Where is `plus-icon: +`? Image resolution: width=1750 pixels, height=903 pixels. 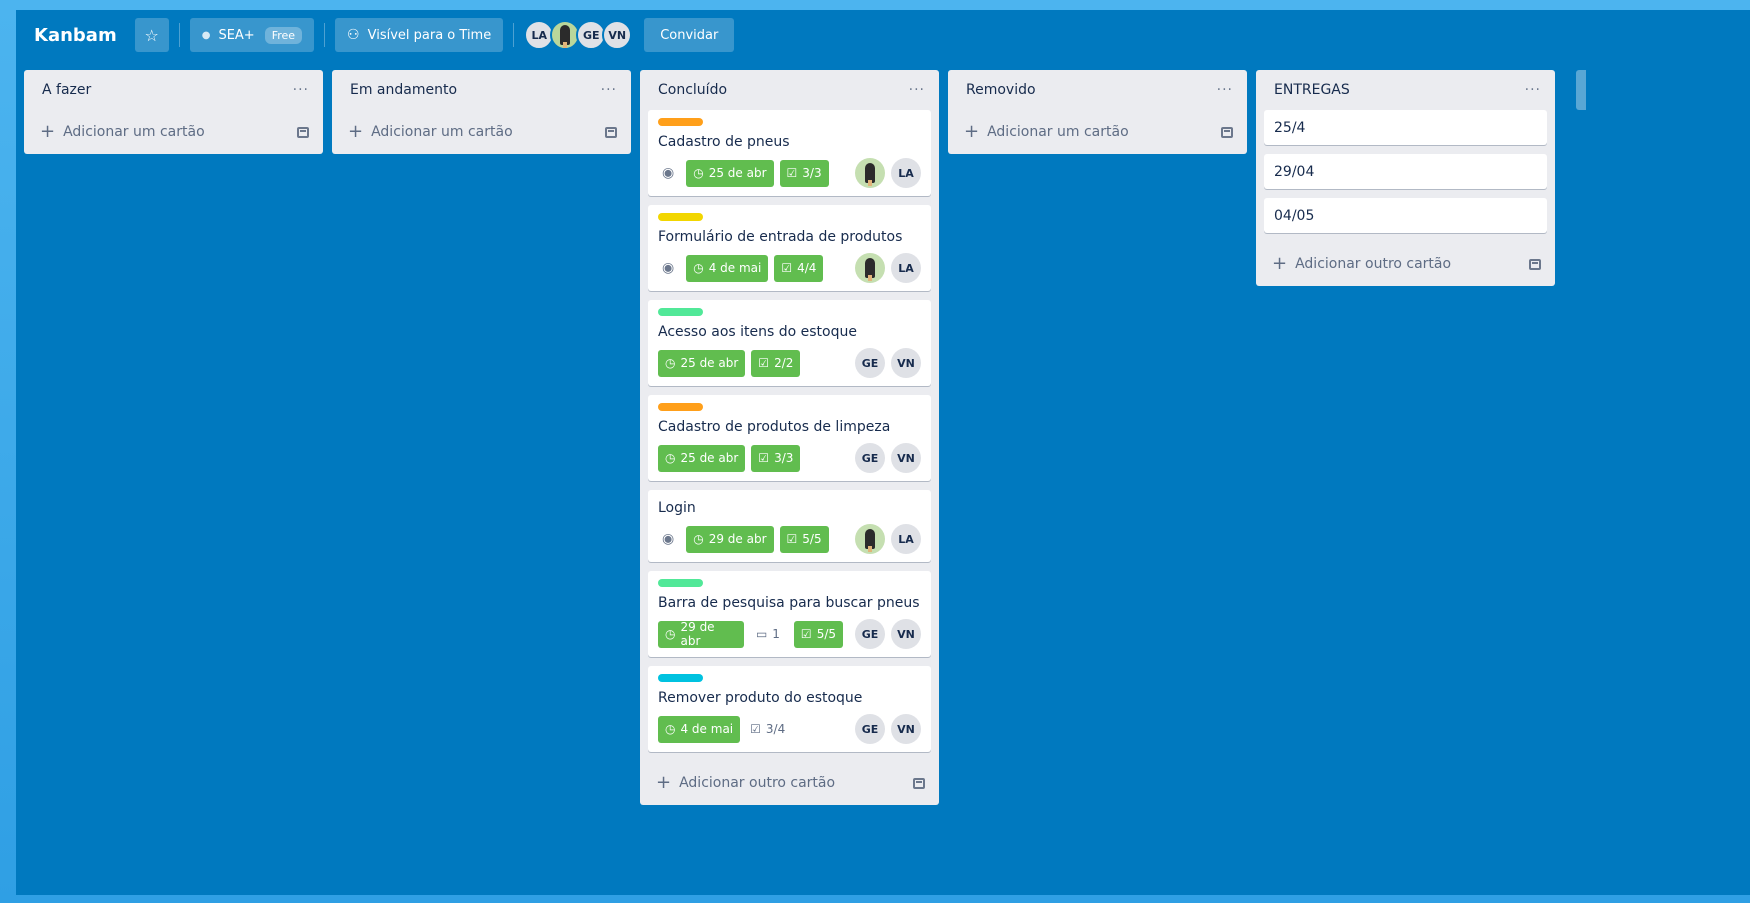
plus-icon: + is located at coordinates (356, 131).